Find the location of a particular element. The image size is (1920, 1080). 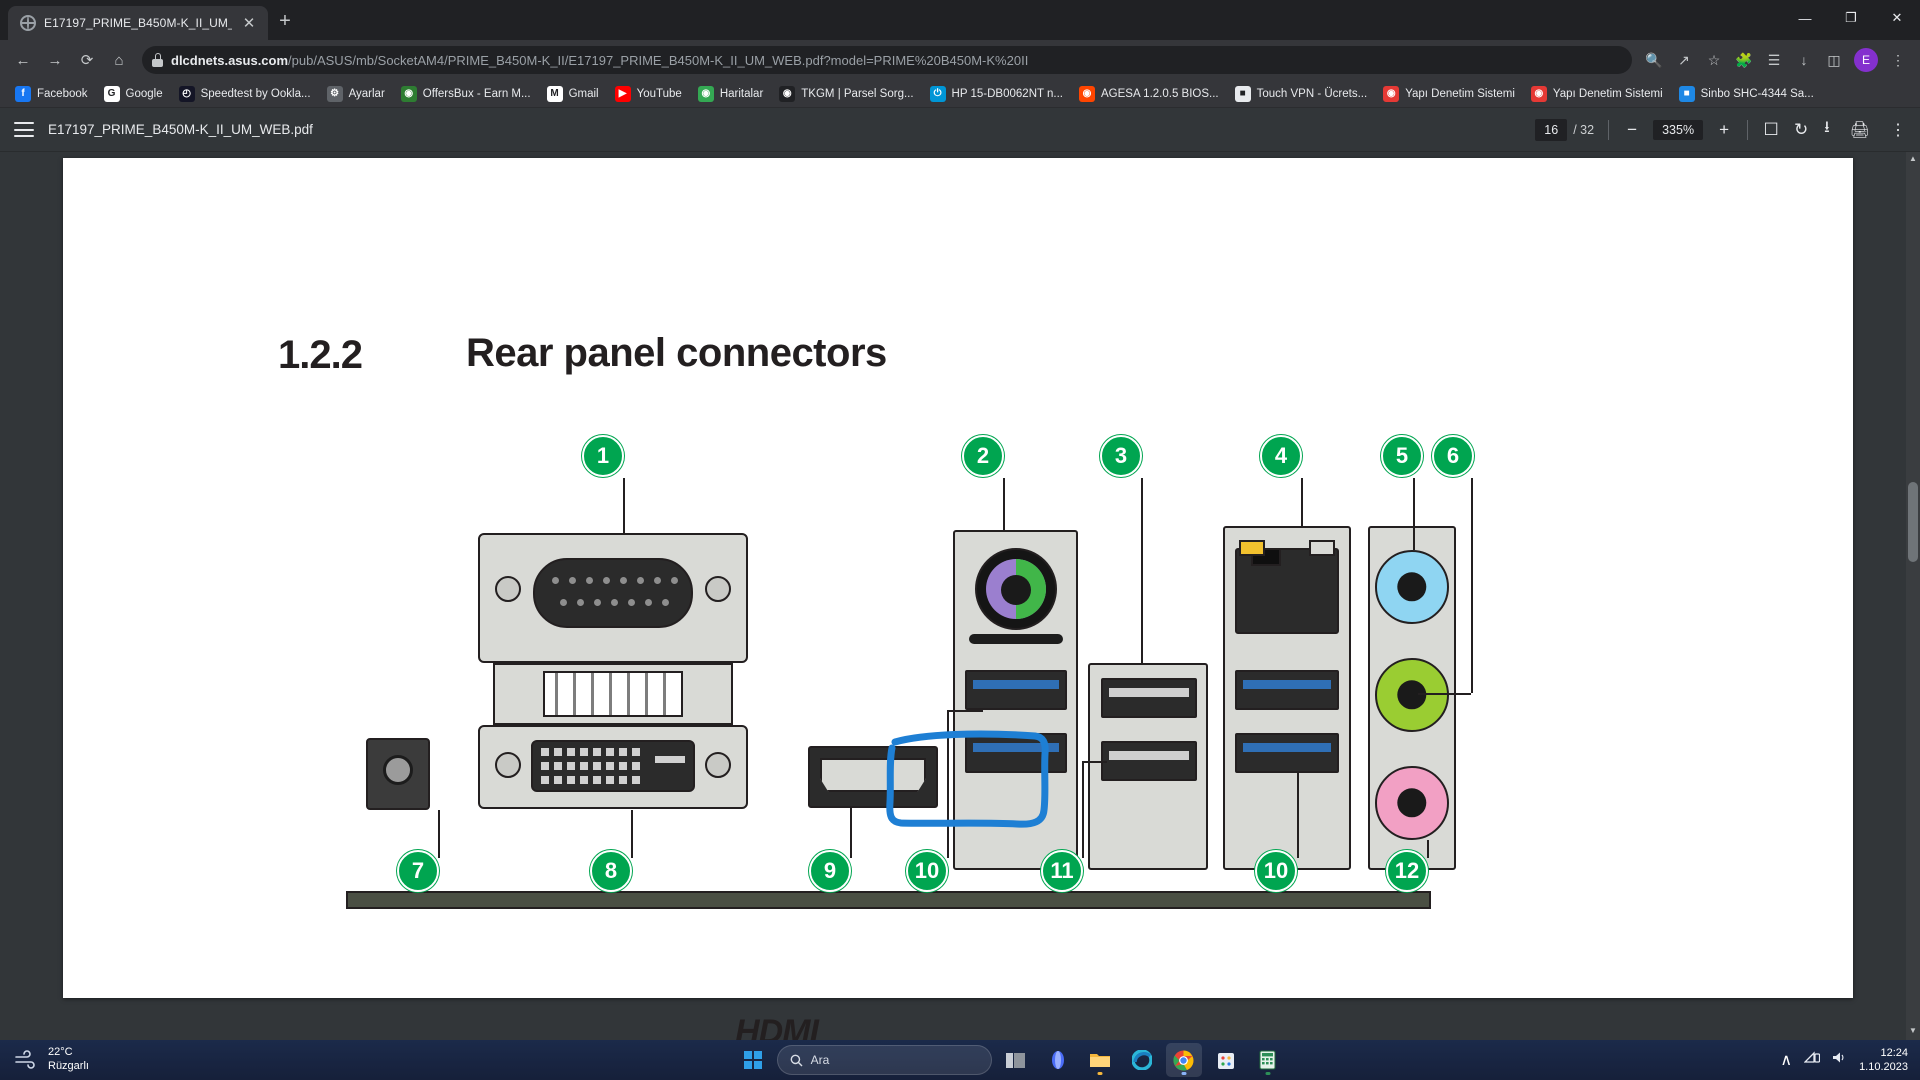

windy-icon is located at coordinates (25, 1059).